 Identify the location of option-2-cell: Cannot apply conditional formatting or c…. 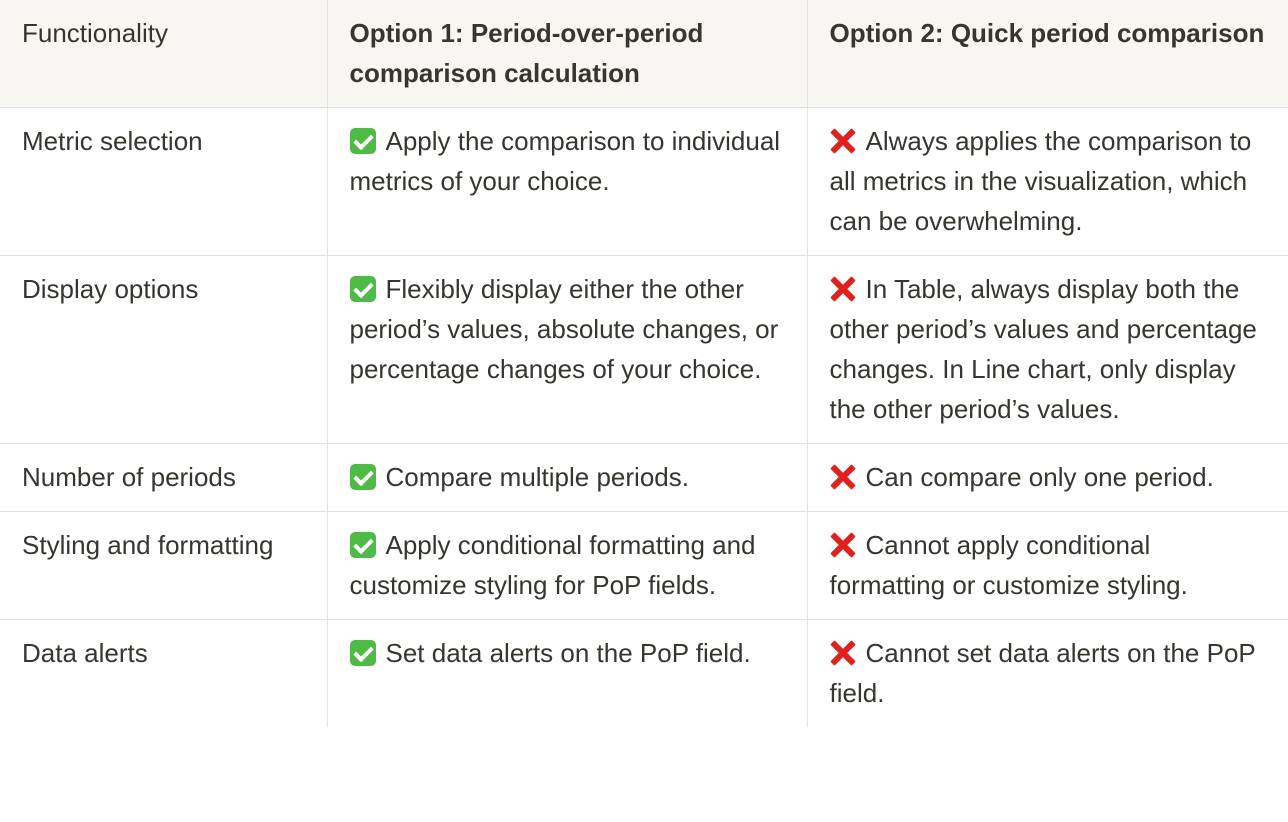
(1047, 565).